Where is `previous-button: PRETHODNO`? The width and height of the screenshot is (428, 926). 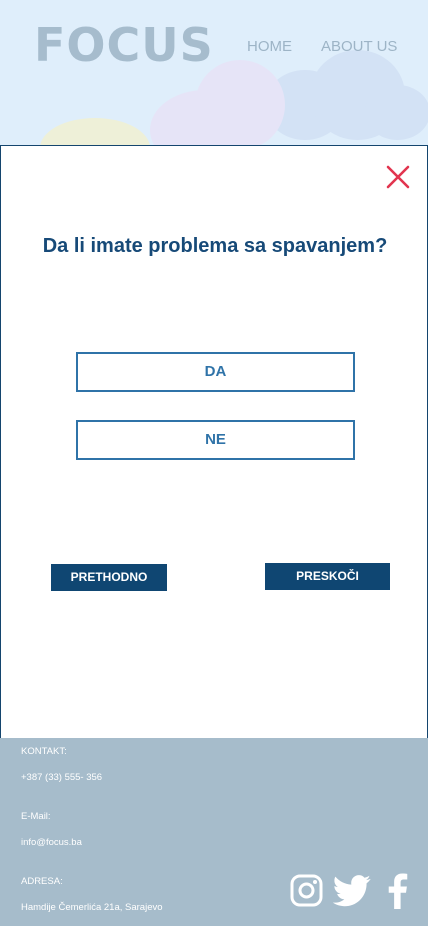
previous-button: PRETHODNO is located at coordinates (109, 577).